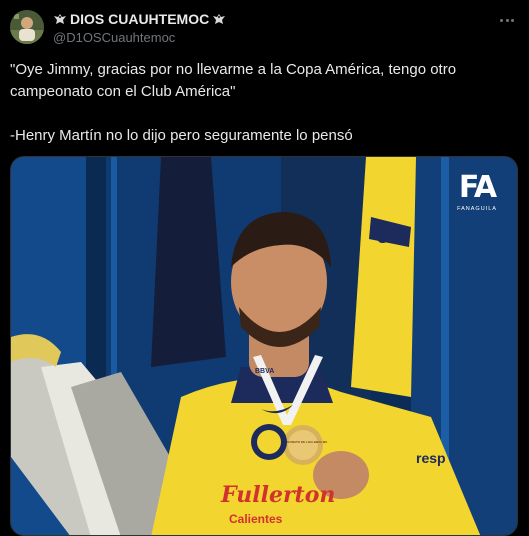  I want to click on author-name-row: DIOS CUAUHTEMOC, so click(139, 19).